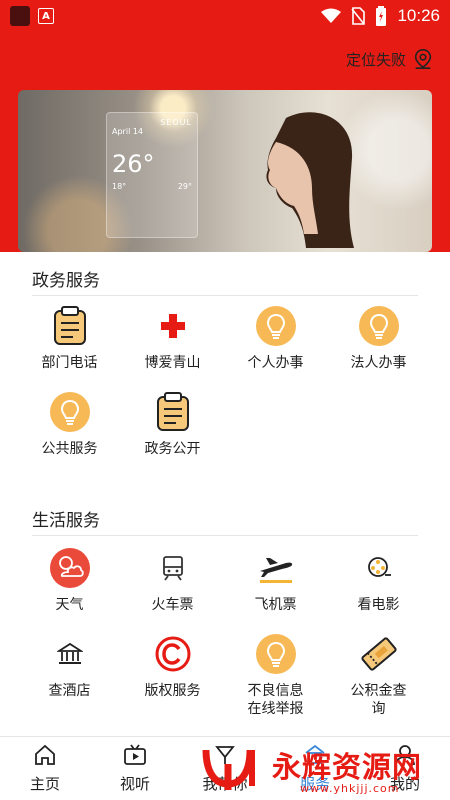 This screenshot has height=800, width=450. What do you see at coordinates (314, 784) in the screenshot?
I see `nav-label: 服务` at bounding box center [314, 784].